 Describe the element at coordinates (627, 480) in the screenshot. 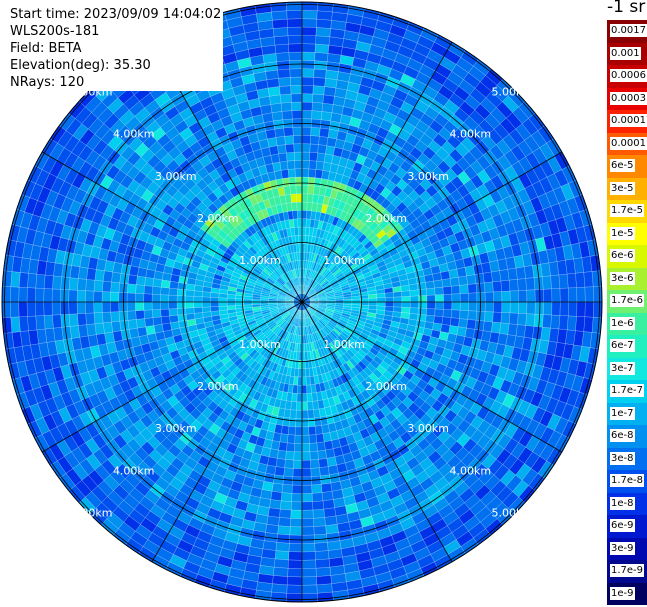

I see `colorbar-tick-label: 1.7e-8` at that location.